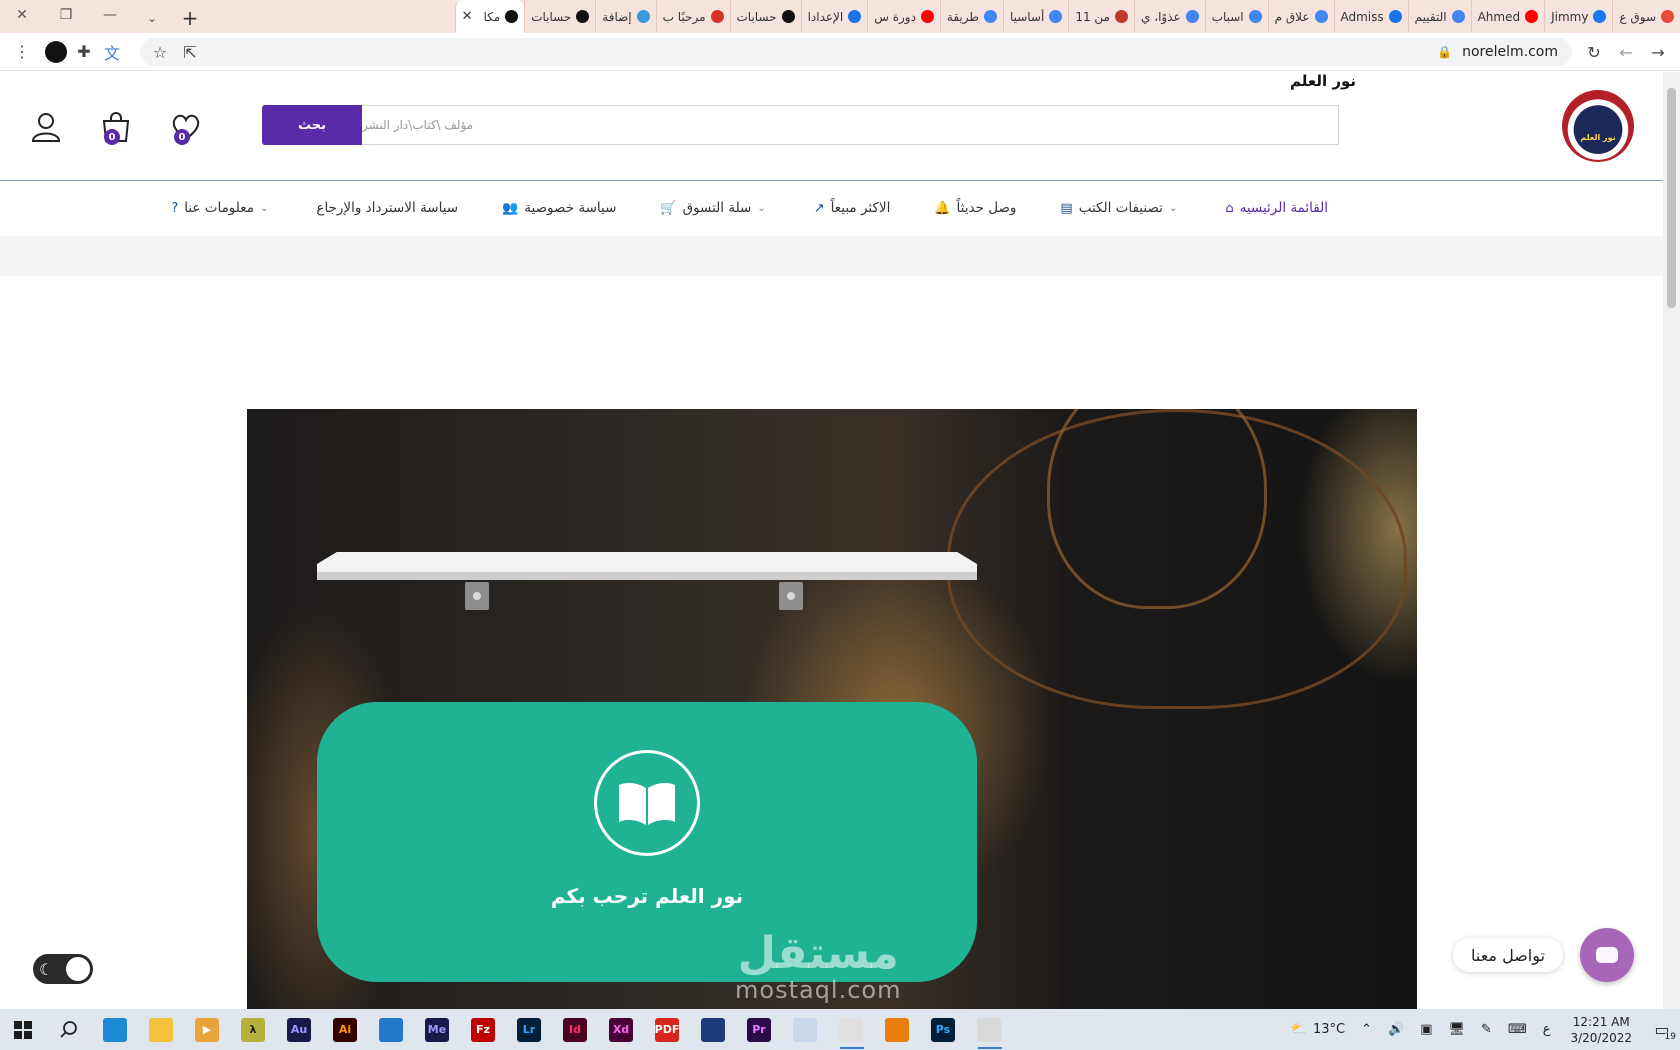  Describe the element at coordinates (943, 1029) in the screenshot. I see `taskbar-app-photoshop: Ps` at that location.